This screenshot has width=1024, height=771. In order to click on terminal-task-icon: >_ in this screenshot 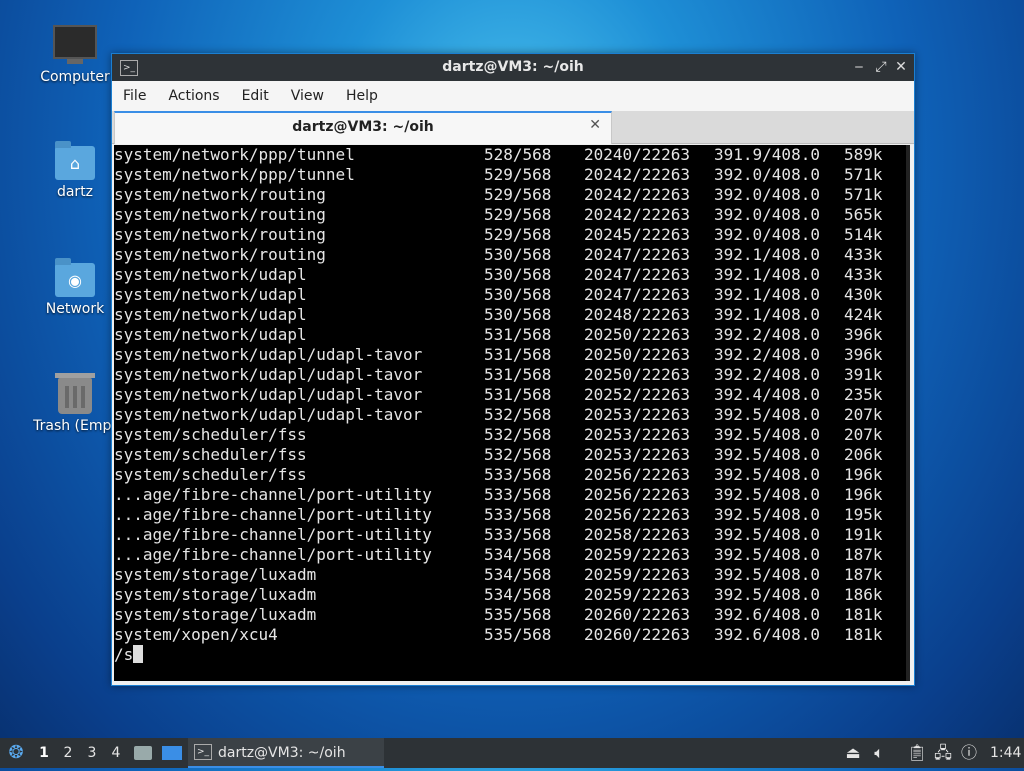, I will do `click(203, 752)`.